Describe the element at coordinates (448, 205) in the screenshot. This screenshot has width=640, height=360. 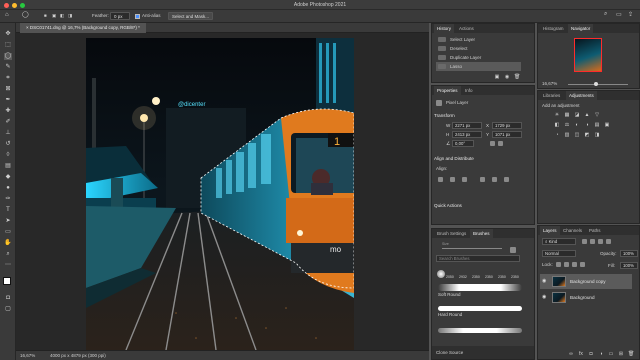
I see `quick-actions-section: Quick Actions` at that location.